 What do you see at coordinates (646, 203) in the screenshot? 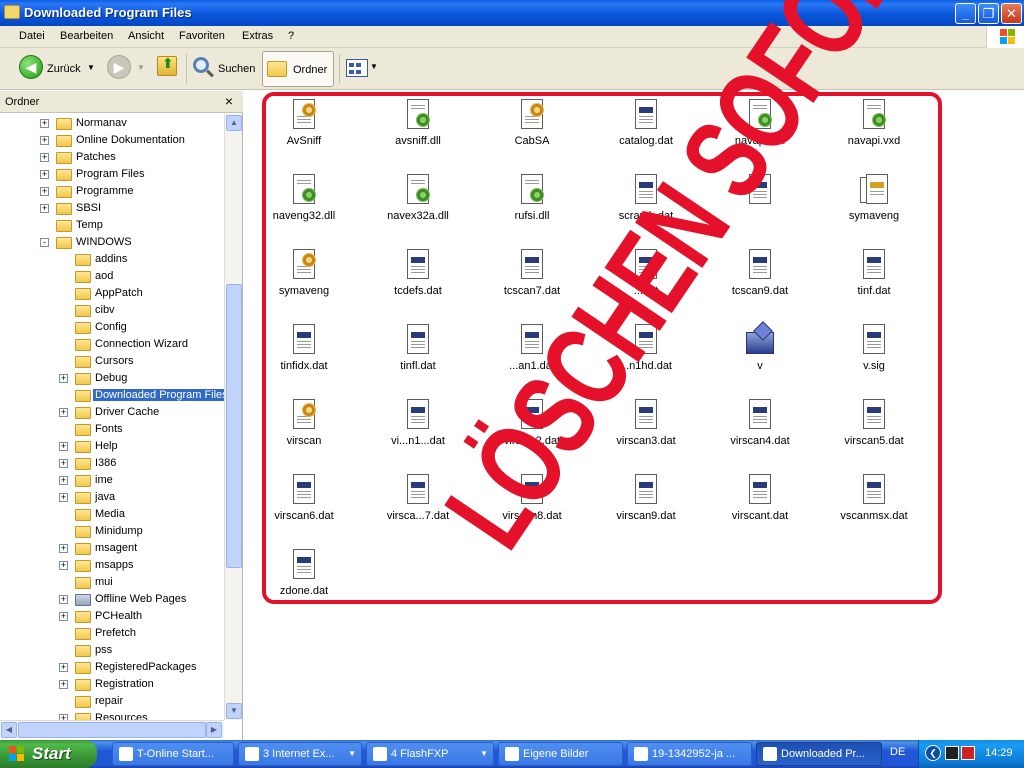
I see `file-item: scrauth.dat` at bounding box center [646, 203].